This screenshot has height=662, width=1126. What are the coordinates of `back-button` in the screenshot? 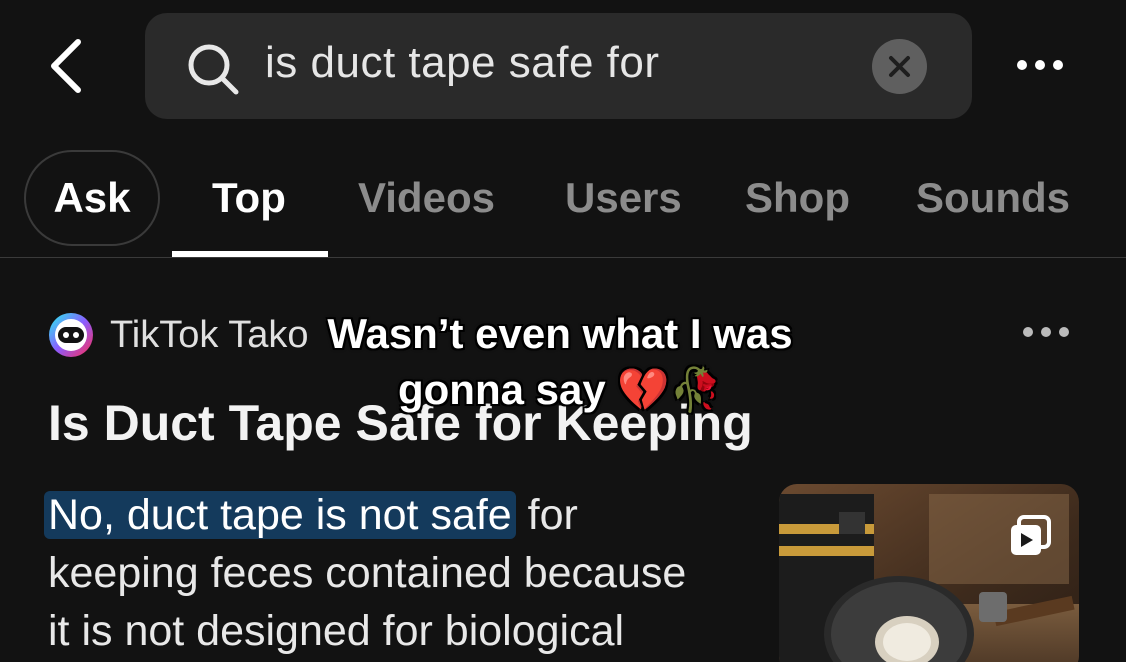 It's located at (68, 66).